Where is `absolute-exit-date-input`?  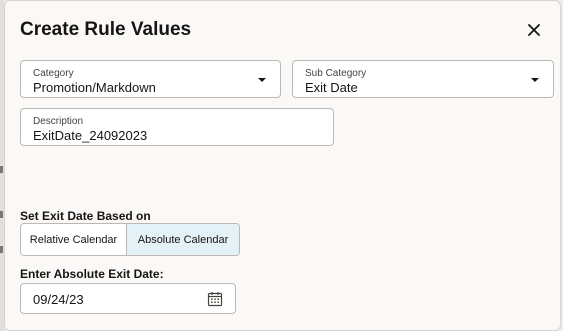 absolute-exit-date-input is located at coordinates (108, 299).